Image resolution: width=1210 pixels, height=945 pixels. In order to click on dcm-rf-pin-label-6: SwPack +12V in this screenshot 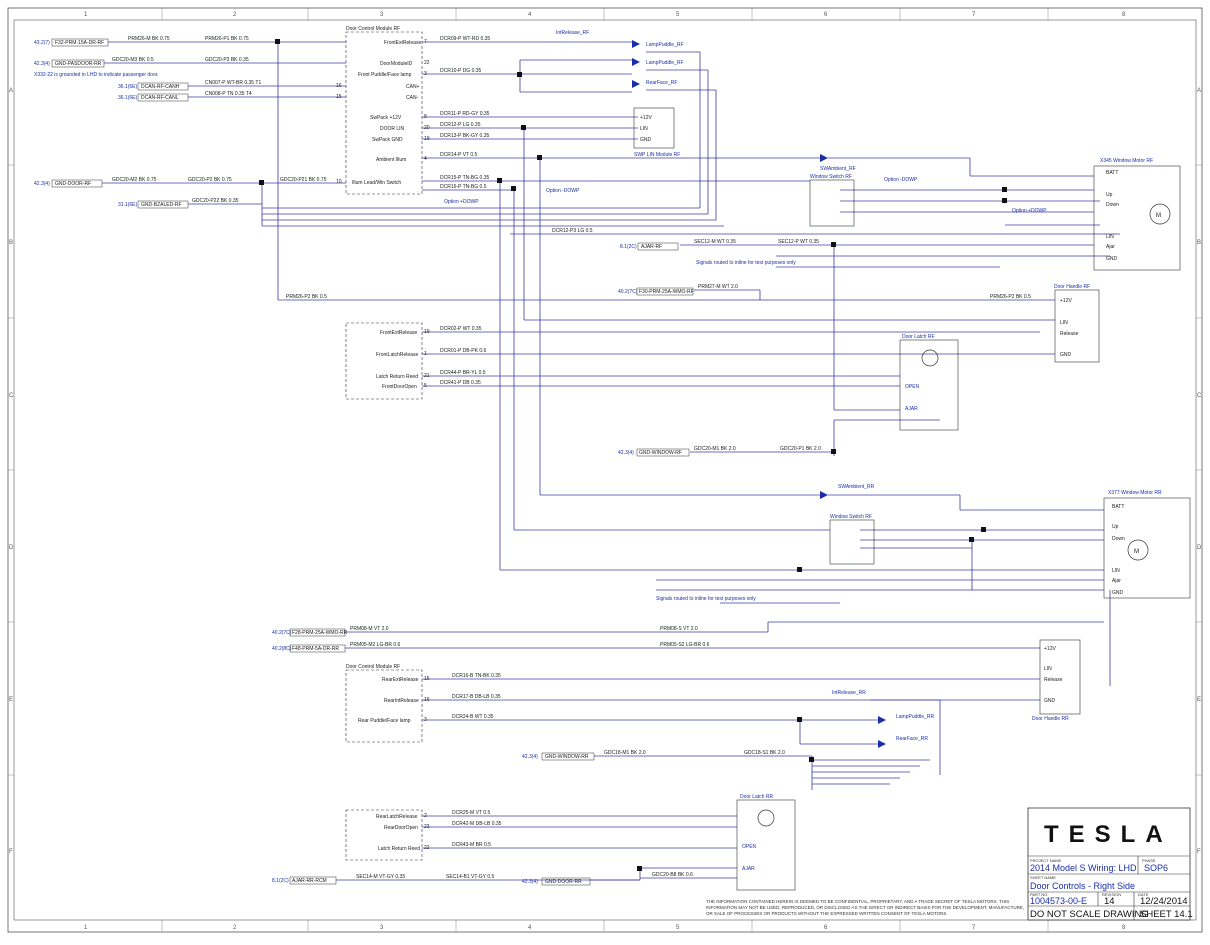, I will do `click(386, 118)`.